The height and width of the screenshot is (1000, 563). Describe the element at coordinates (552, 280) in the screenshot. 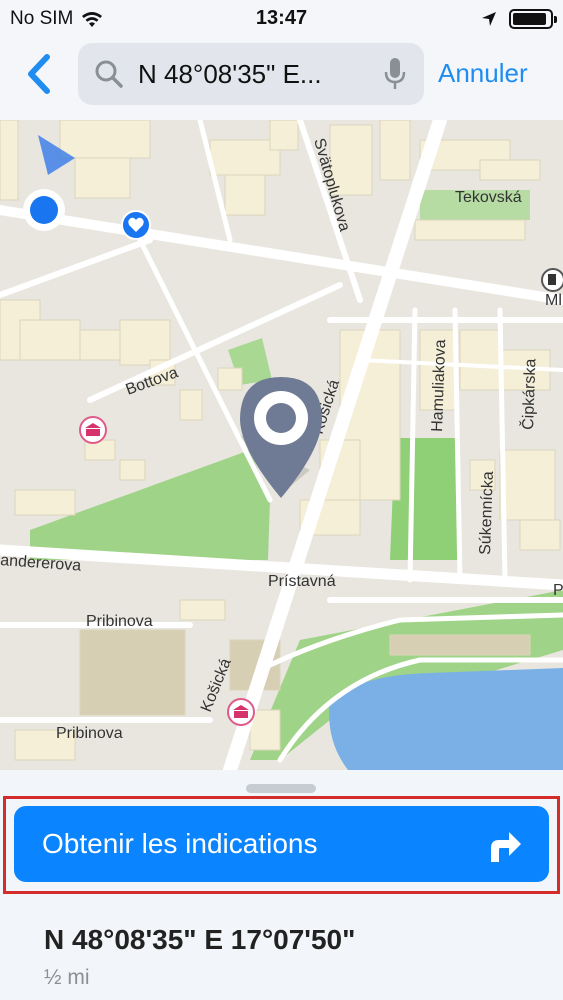

I see `gas-station-icon` at that location.